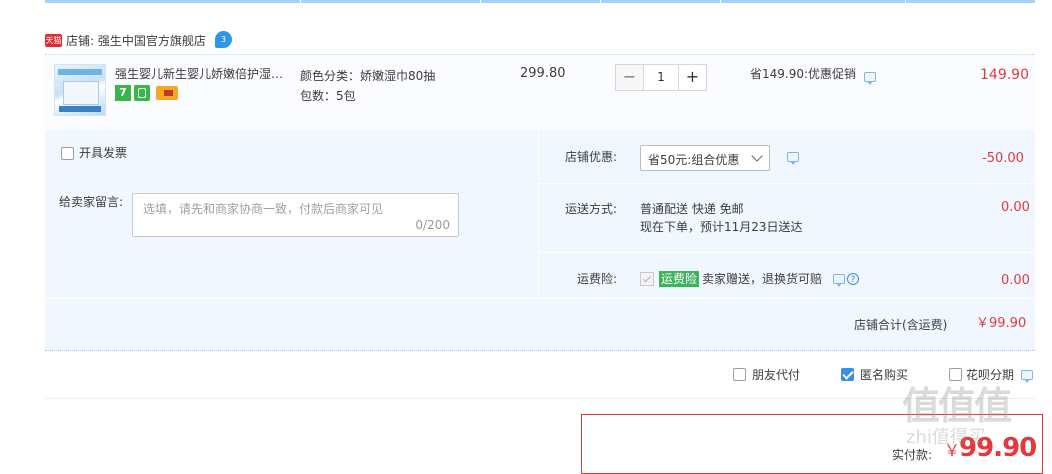  What do you see at coordinates (647, 279) in the screenshot?
I see `insurance-checkbox` at bounding box center [647, 279].